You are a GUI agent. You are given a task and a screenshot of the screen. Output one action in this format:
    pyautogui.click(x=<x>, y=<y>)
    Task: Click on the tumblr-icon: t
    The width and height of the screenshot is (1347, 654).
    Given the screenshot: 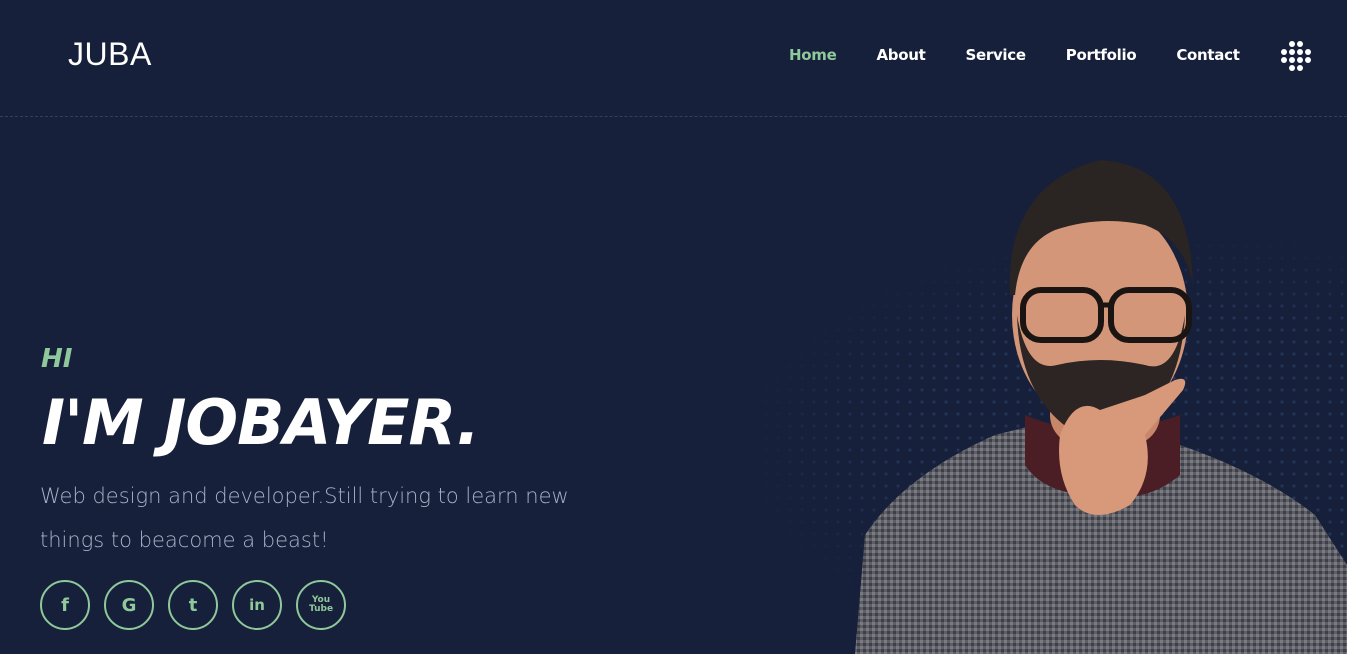 What is the action you would take?
    pyautogui.click(x=193, y=605)
    